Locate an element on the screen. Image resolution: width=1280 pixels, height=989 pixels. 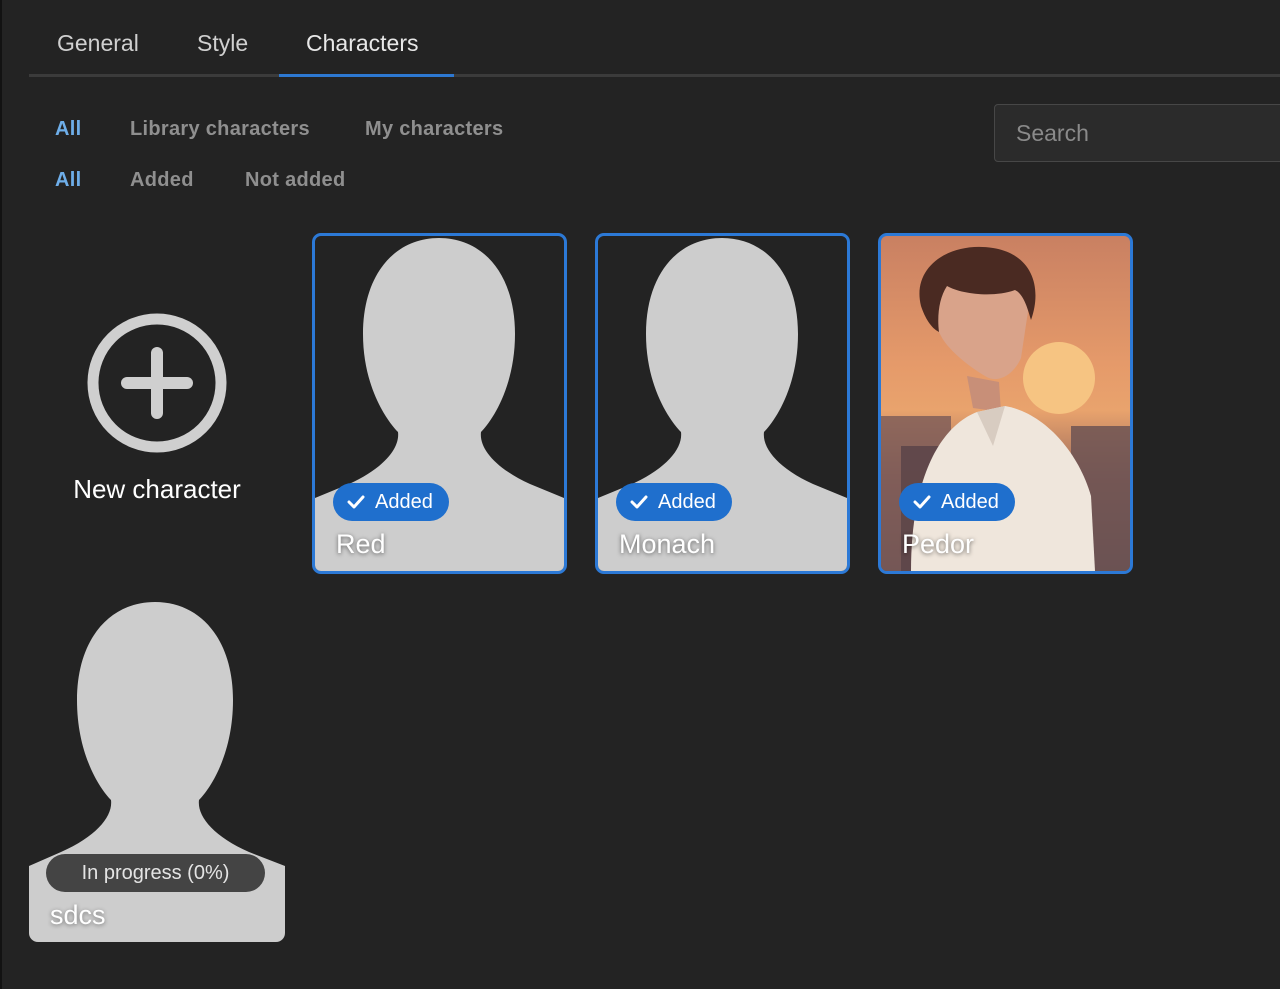
search-box is located at coordinates (1137, 133).